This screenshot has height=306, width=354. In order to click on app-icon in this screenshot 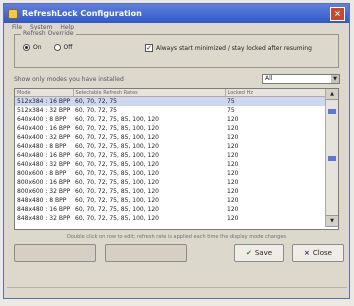, I will do `click(13, 13)`.